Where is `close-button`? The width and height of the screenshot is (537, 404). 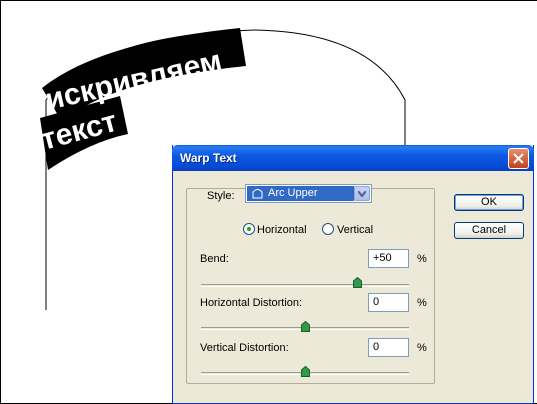
close-button is located at coordinates (518, 158).